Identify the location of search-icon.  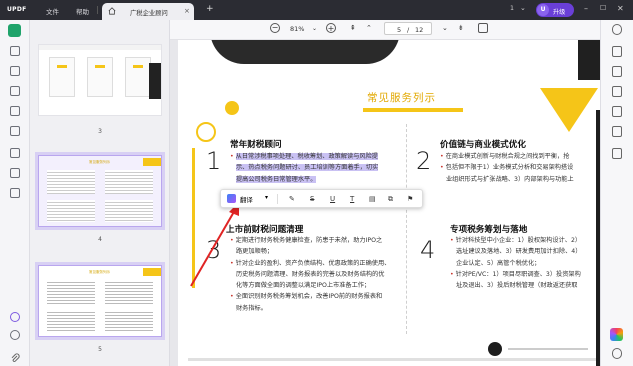
(617, 29).